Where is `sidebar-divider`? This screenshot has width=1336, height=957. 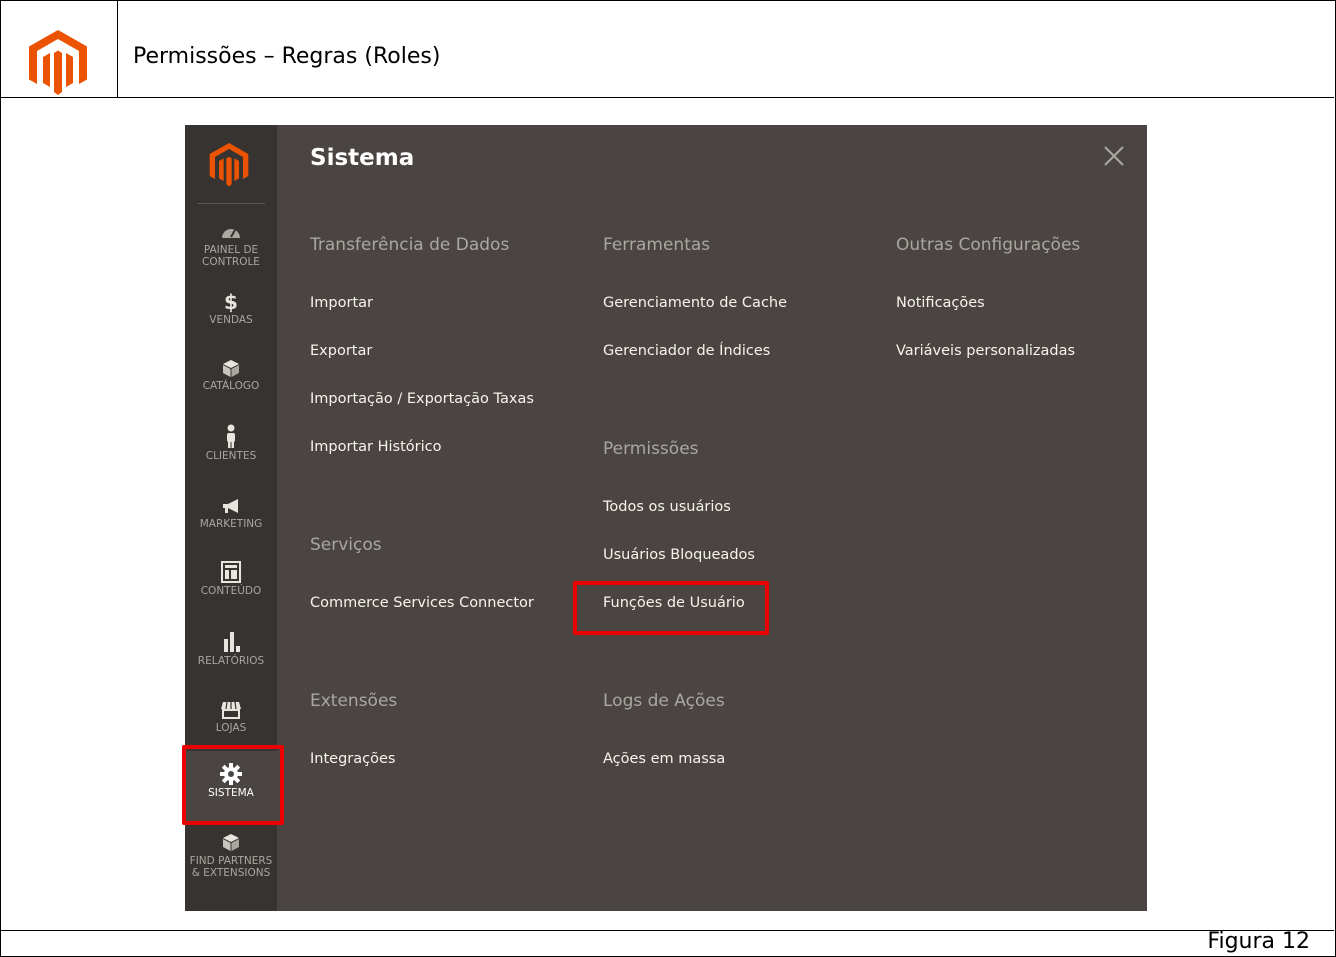 sidebar-divider is located at coordinates (231, 203).